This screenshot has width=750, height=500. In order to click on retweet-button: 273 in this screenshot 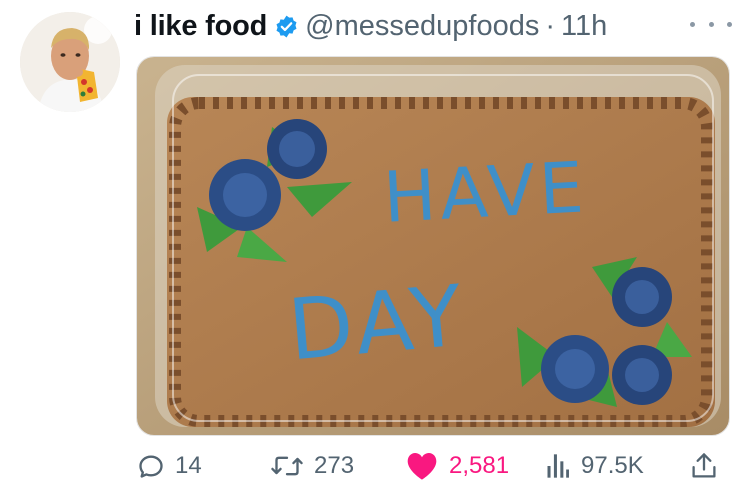, I will do `click(312, 466)`.